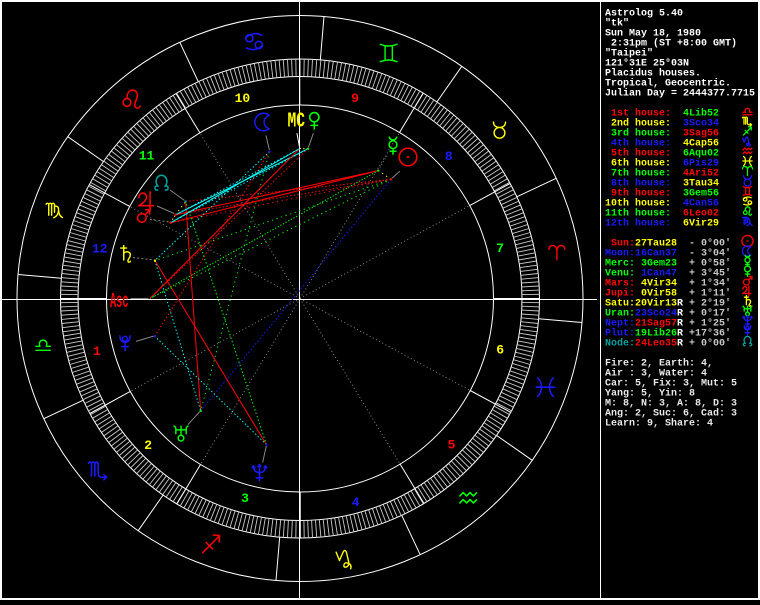 This screenshot has width=760, height=605. I want to click on svg-text: Julian Day = 2444377.7715, so click(680, 93).